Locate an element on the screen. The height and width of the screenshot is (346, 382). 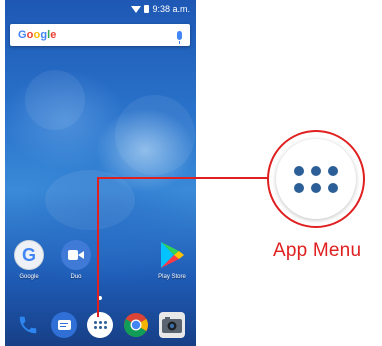
dock-camera is located at coordinates (172, 325).